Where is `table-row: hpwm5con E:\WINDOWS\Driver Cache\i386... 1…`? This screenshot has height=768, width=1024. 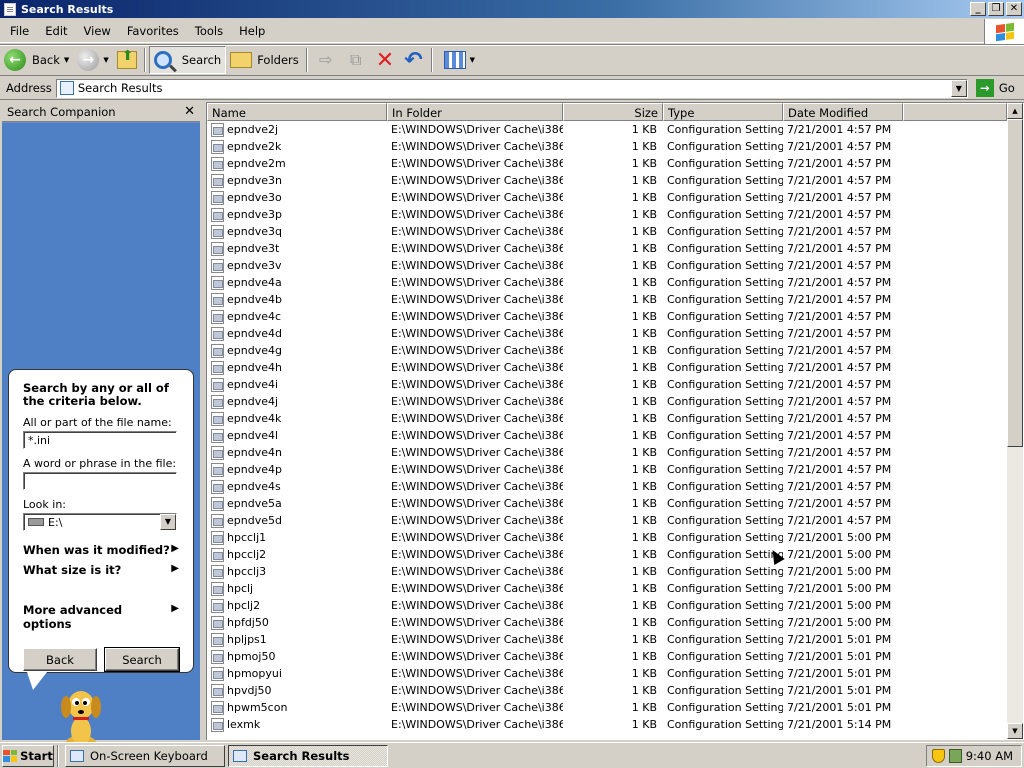 table-row: hpwm5con E:\WINDOWS\Driver Cache\i386... 1… is located at coordinates (607, 707).